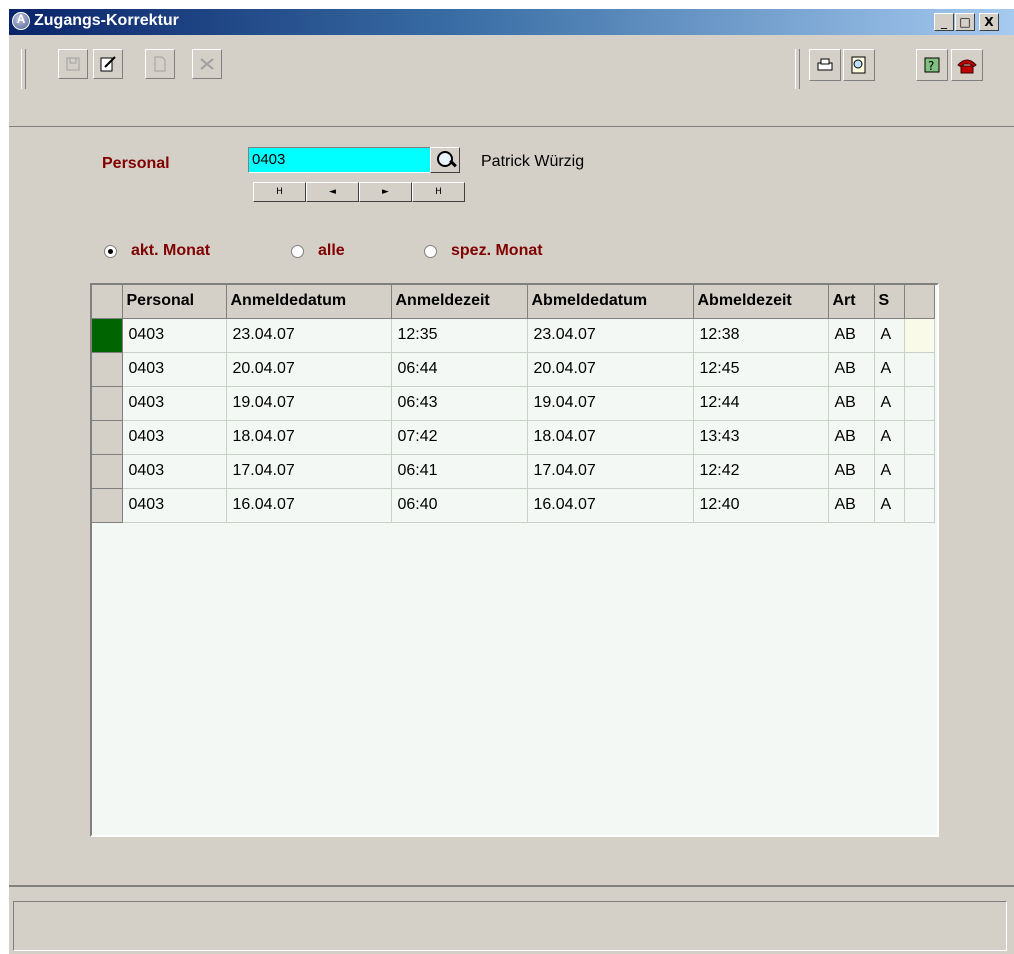 This screenshot has height=954, width=1014. What do you see at coordinates (309, 302) in the screenshot?
I see `column-header: Anmeldedatum` at bounding box center [309, 302].